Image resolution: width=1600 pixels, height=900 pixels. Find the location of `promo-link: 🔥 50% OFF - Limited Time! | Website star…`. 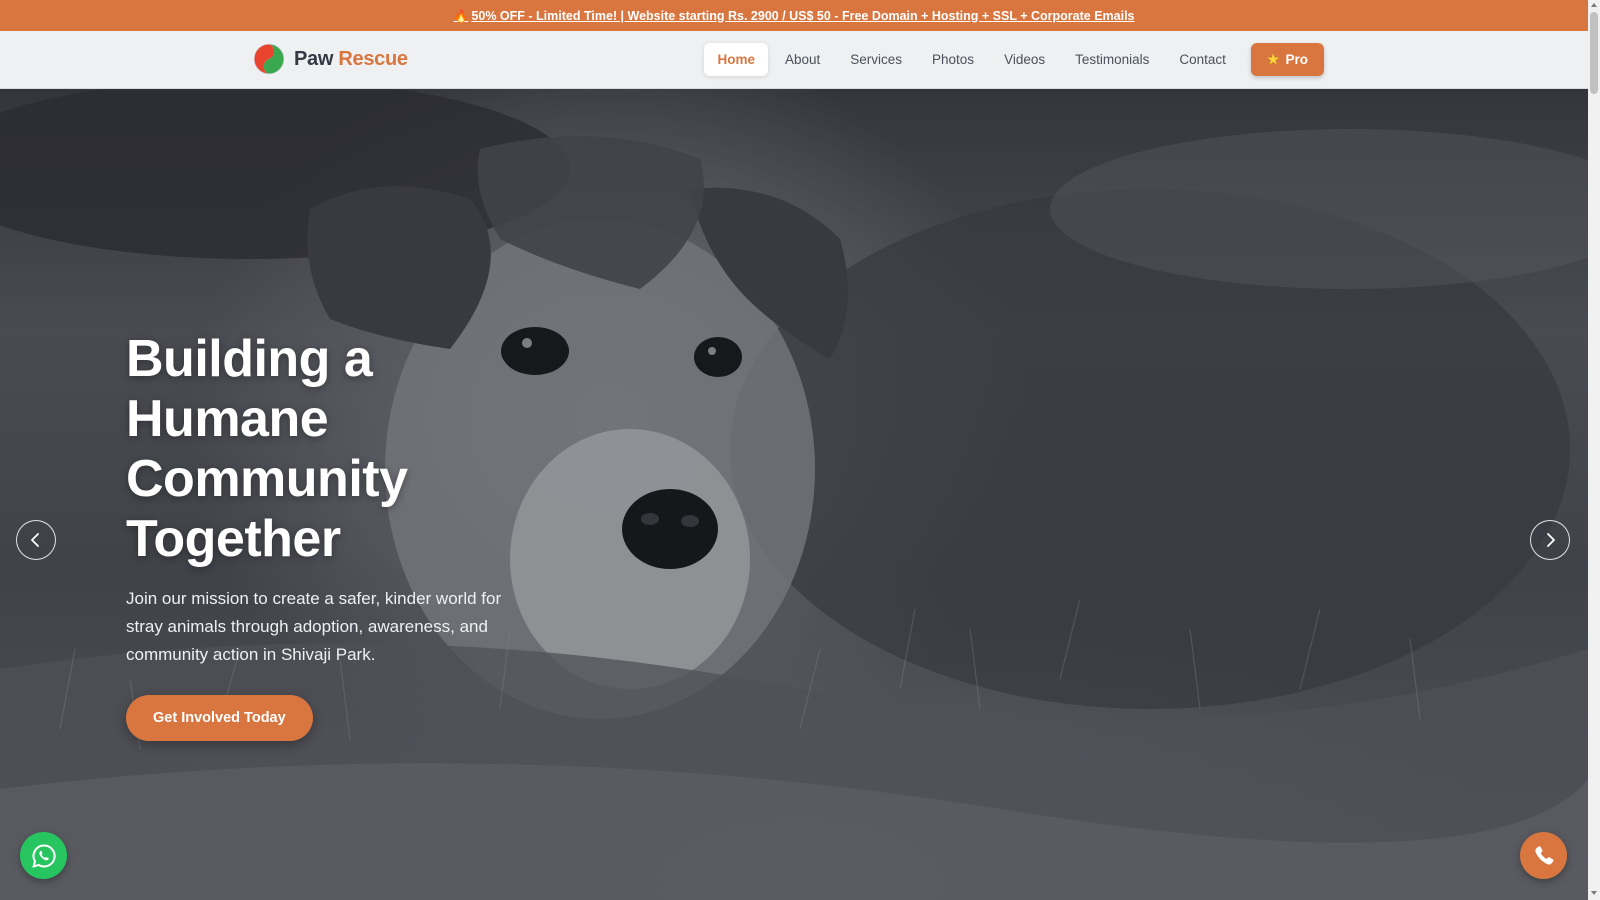

promo-link: 🔥 50% OFF - Limited Time! | Website star… is located at coordinates (793, 16).